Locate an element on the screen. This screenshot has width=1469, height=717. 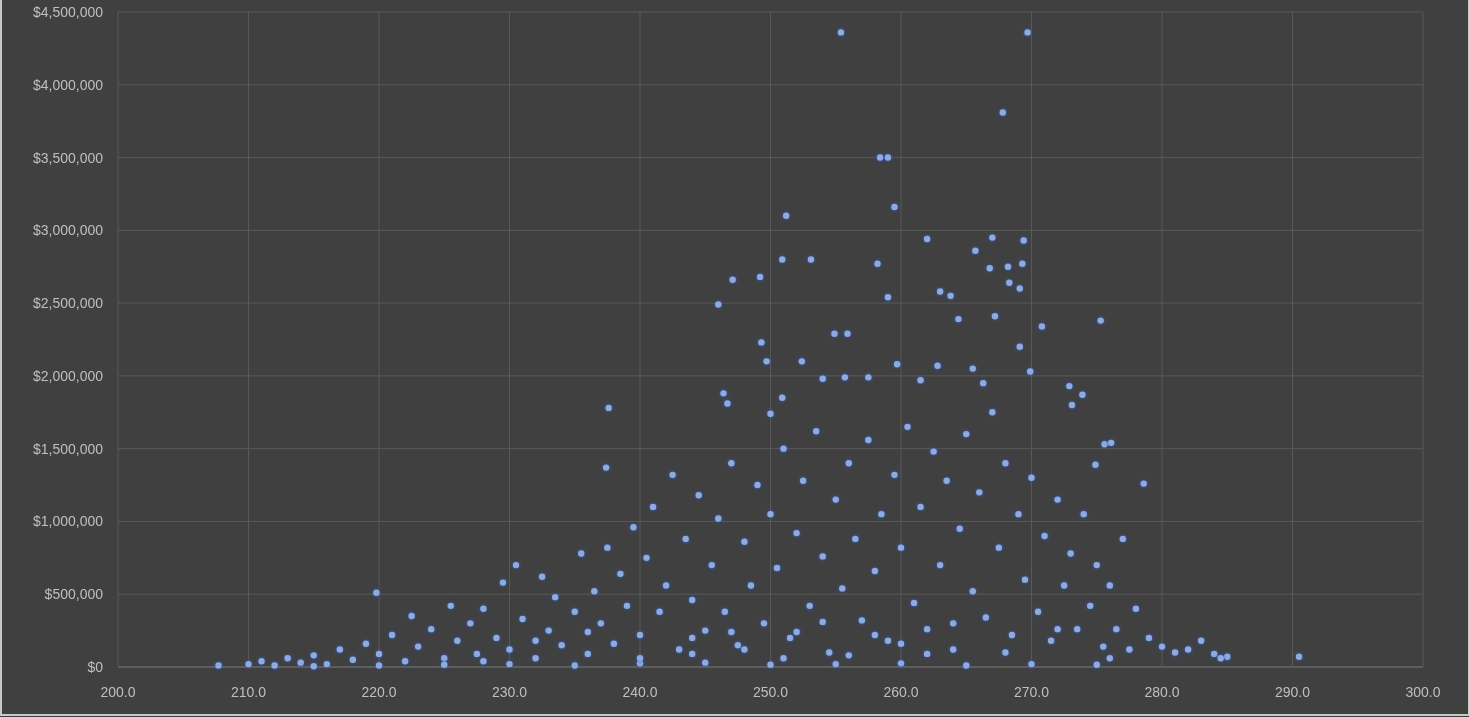
x-axis-label: 300.0 is located at coordinates (1423, 692).